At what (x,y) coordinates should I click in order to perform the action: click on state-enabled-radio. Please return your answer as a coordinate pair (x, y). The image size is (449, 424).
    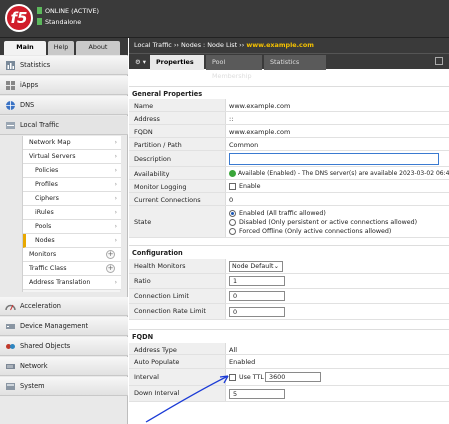
    Looking at the image, I should click on (232, 213).